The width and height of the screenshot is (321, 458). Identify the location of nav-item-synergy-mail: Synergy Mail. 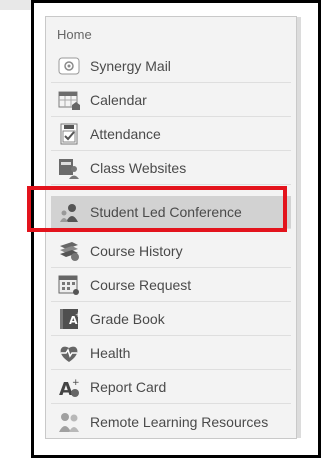
(171, 66).